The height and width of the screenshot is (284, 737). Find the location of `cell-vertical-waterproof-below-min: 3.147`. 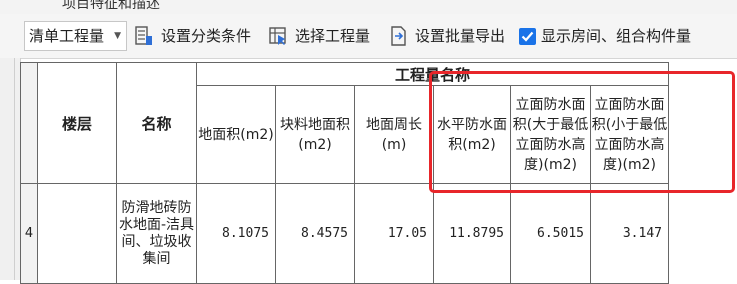

cell-vertical-waterproof-below-min: 3.147 is located at coordinates (629, 233).